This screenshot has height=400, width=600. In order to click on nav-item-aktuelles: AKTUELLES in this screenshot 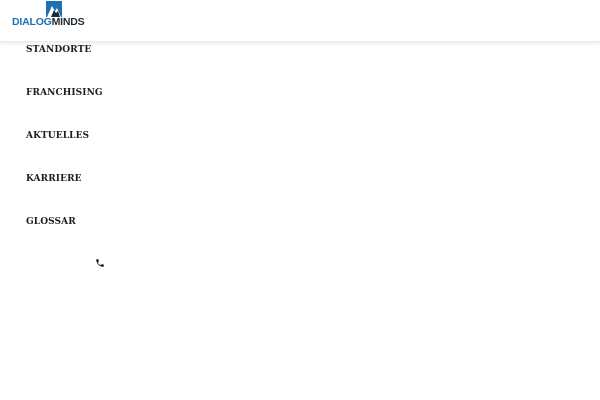, I will do `click(64, 149)`.